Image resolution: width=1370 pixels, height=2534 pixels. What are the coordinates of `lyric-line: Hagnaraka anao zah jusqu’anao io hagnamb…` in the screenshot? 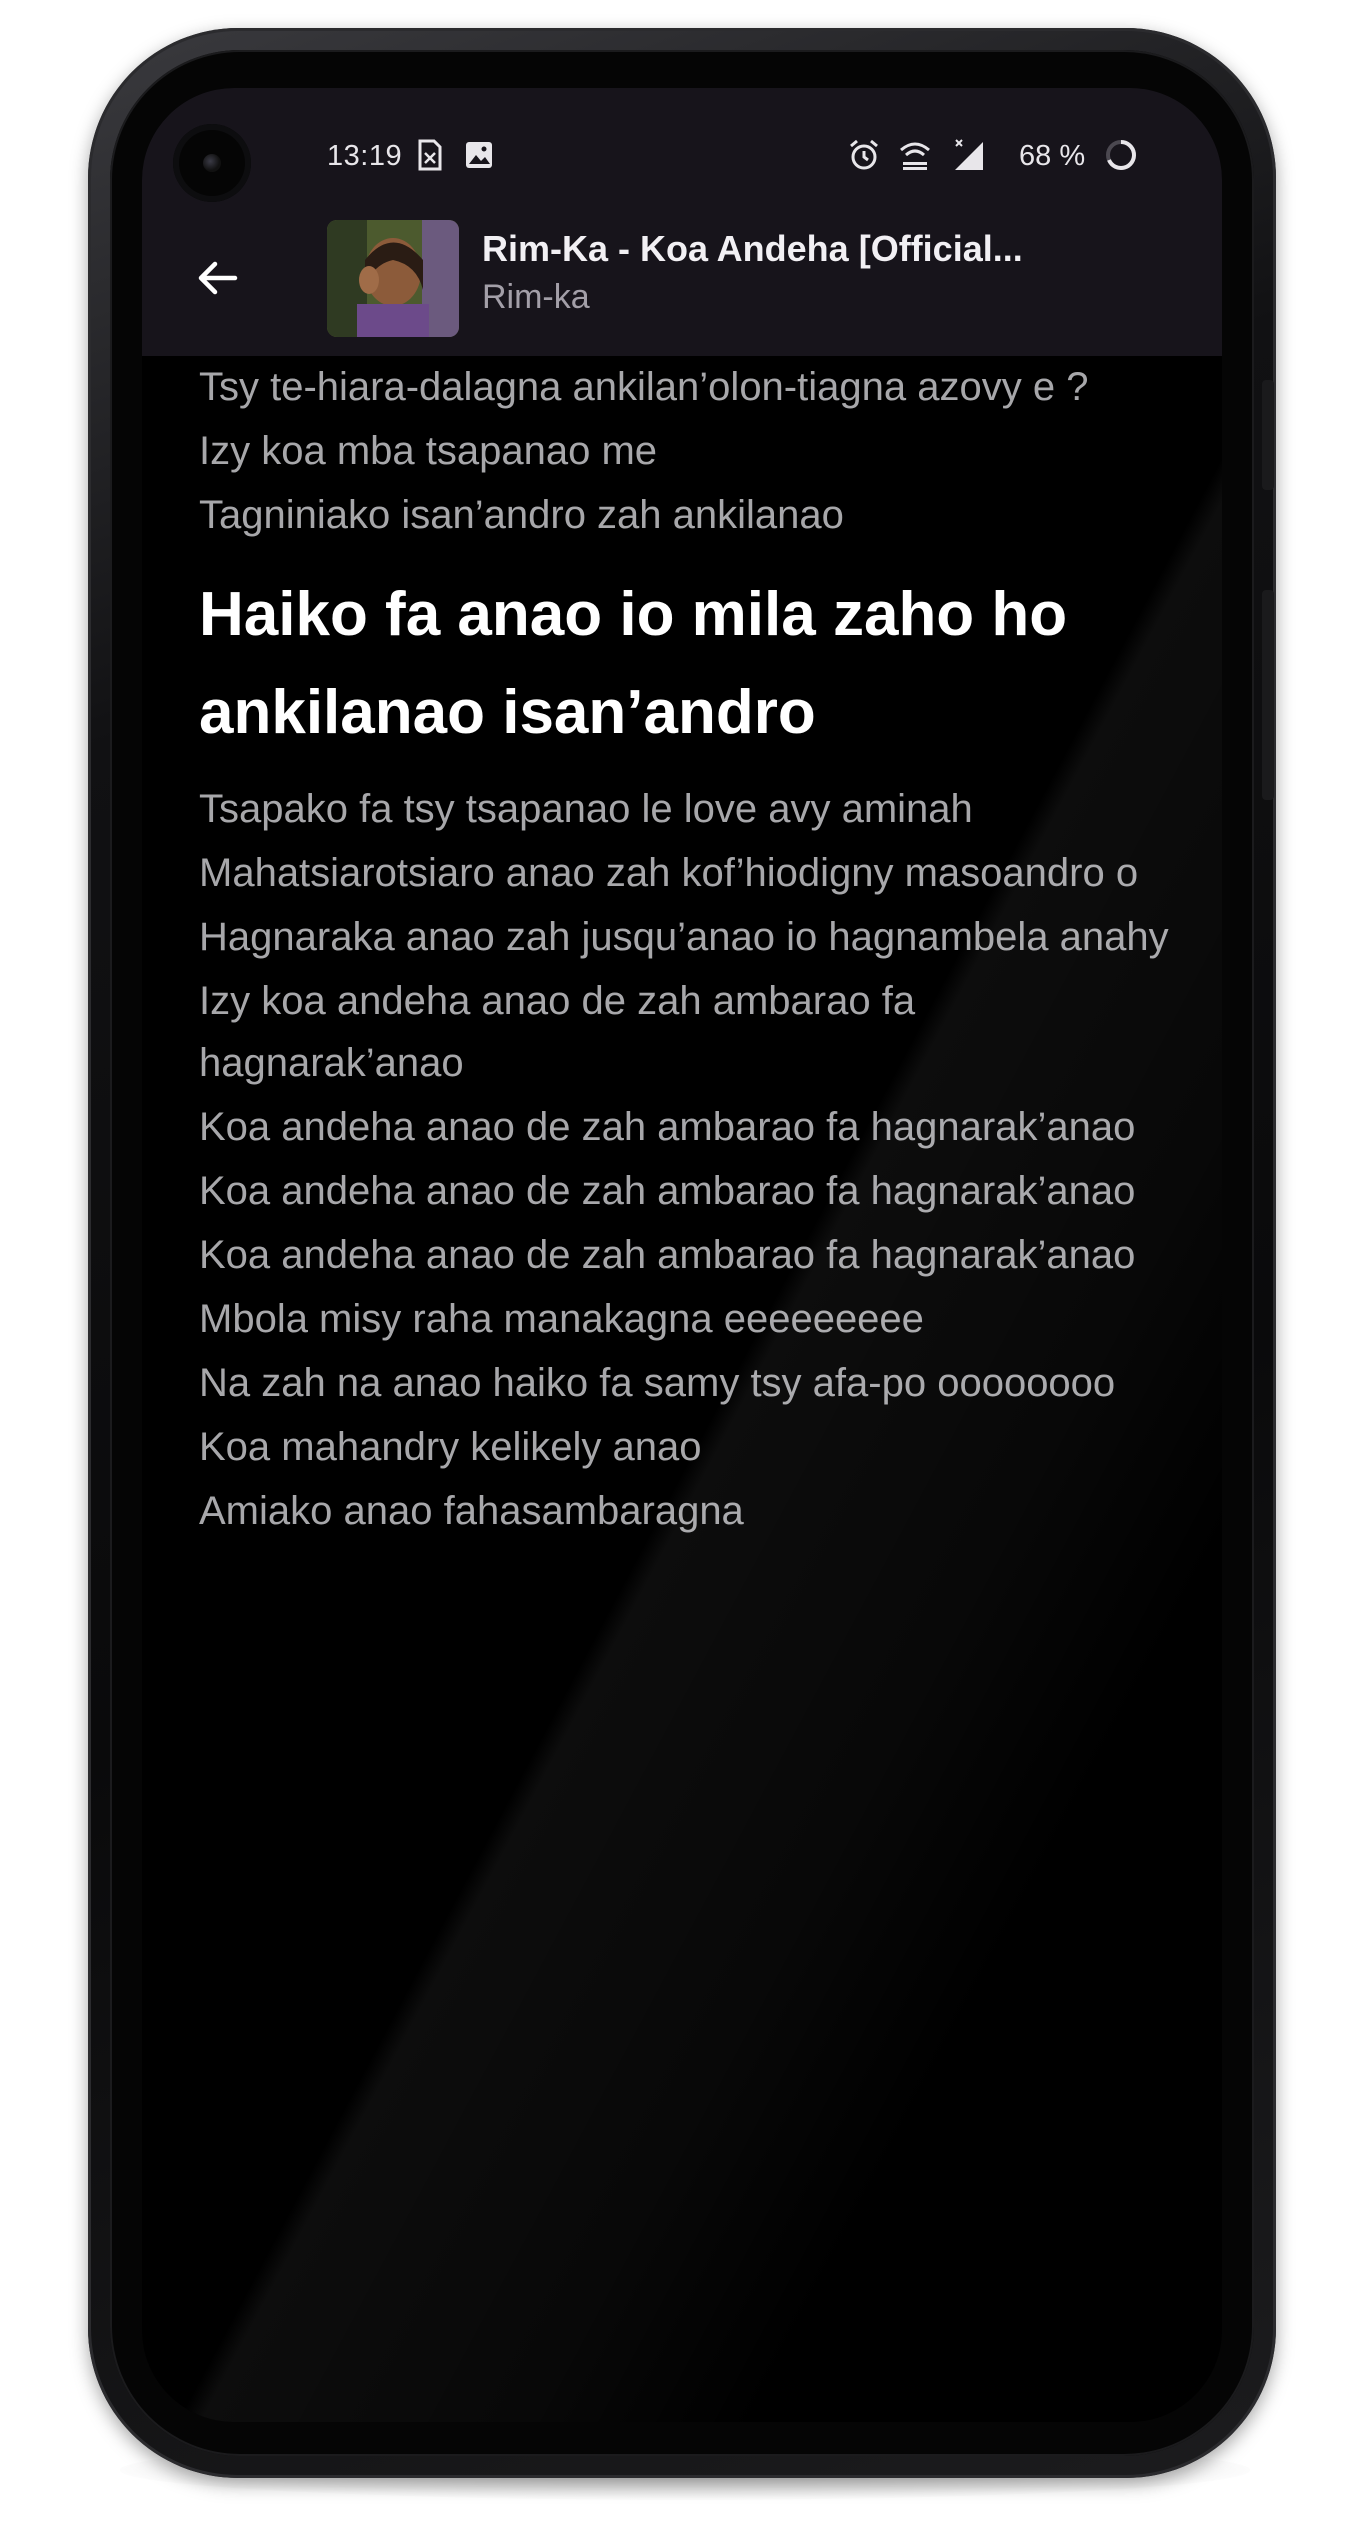 It's located at (689, 937).